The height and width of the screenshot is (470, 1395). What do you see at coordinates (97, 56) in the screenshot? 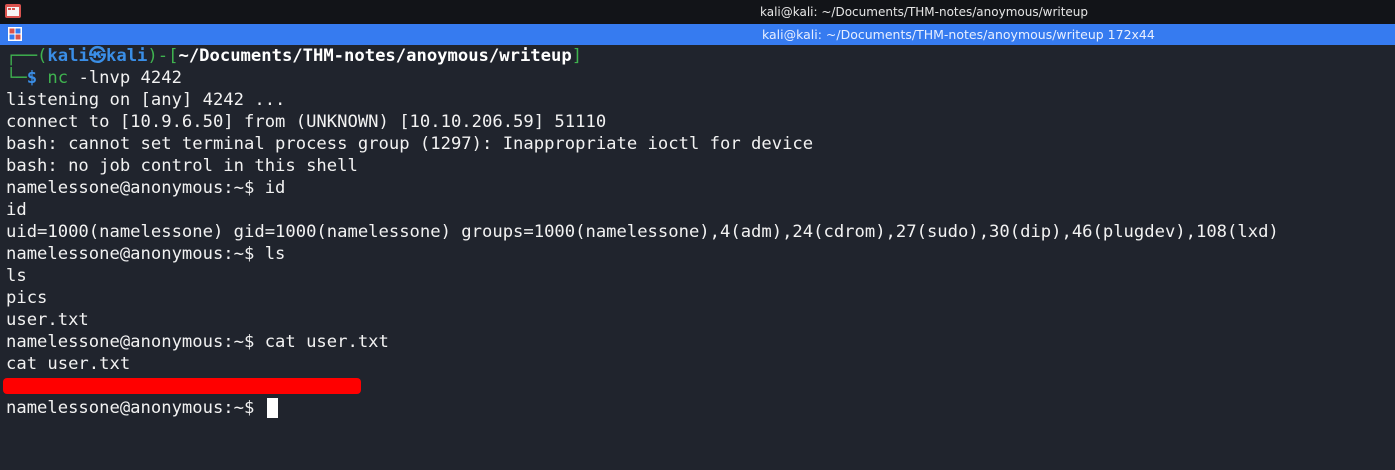
I see `prompt-at-symbol: ㉿` at bounding box center [97, 56].